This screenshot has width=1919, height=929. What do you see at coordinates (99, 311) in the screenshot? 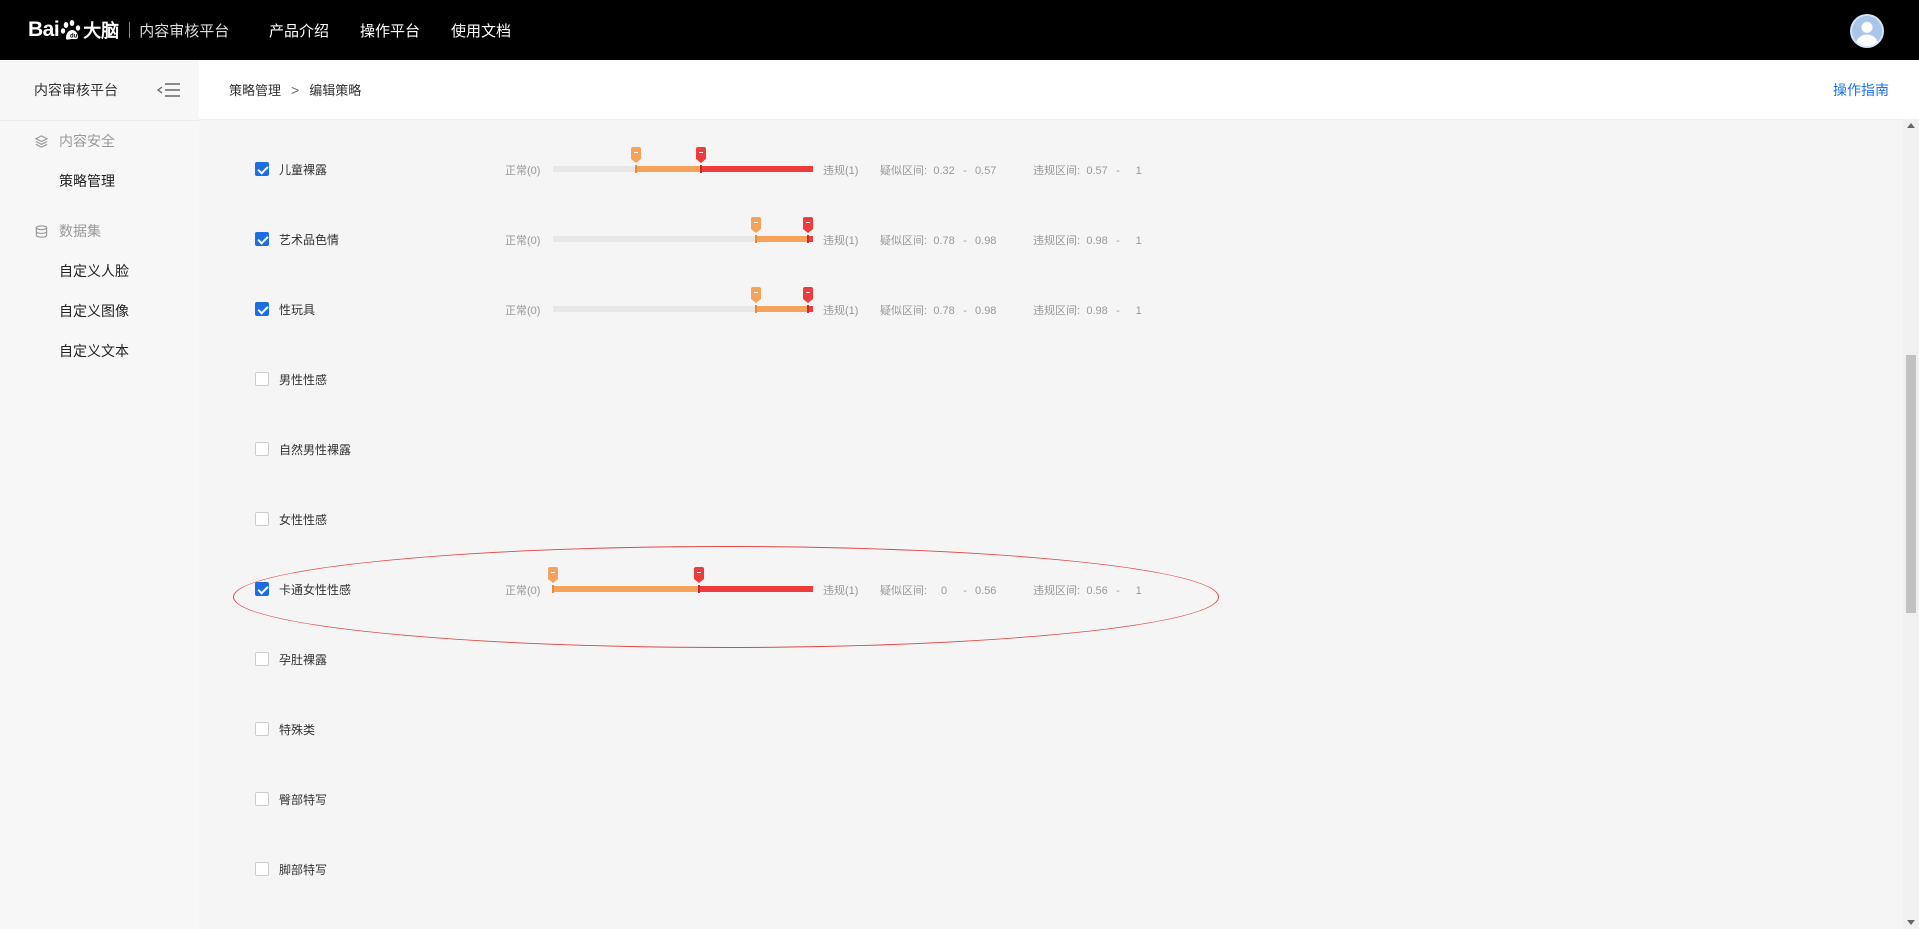
I see `sidebar-item-custom-image: 自定义图像` at bounding box center [99, 311].